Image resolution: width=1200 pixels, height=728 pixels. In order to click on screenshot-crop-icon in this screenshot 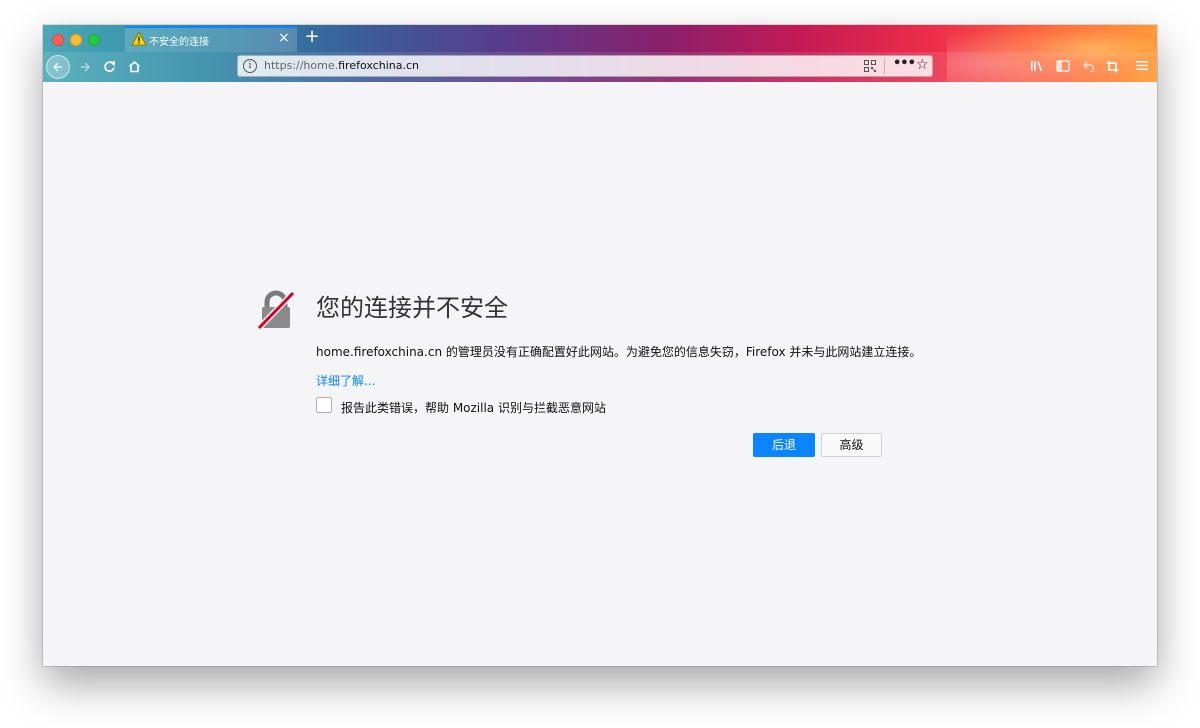, I will do `click(1112, 66)`.